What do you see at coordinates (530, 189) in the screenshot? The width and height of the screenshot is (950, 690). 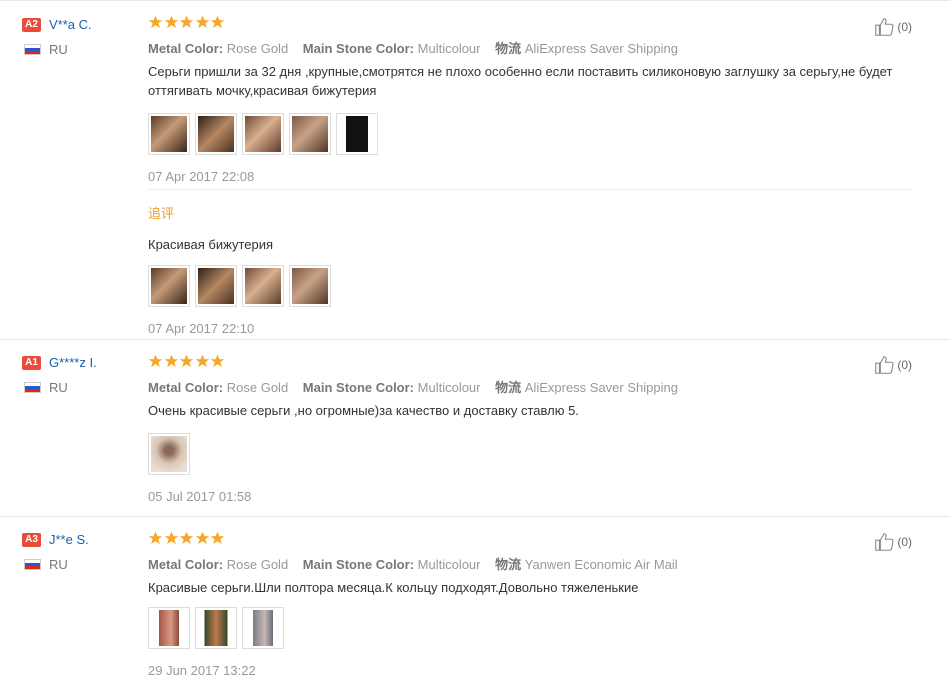 I see `followup-divider` at bounding box center [530, 189].